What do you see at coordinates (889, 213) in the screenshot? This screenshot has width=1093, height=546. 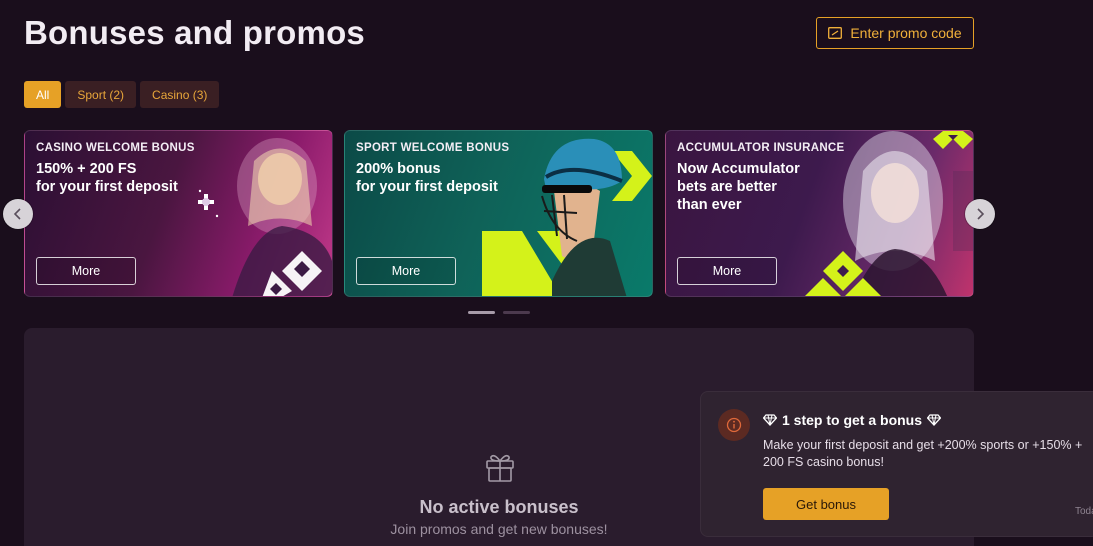 I see `accumulator-promo-art` at bounding box center [889, 213].